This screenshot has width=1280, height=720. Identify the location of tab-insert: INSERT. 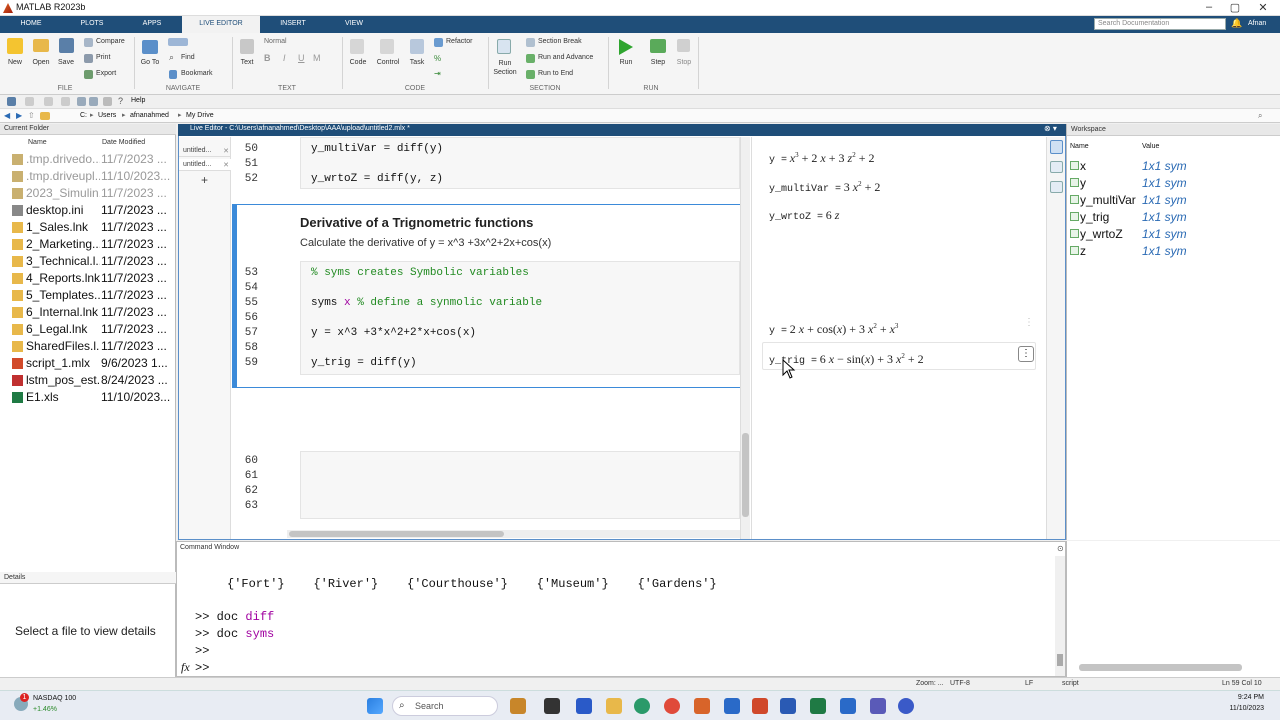
(293, 24).